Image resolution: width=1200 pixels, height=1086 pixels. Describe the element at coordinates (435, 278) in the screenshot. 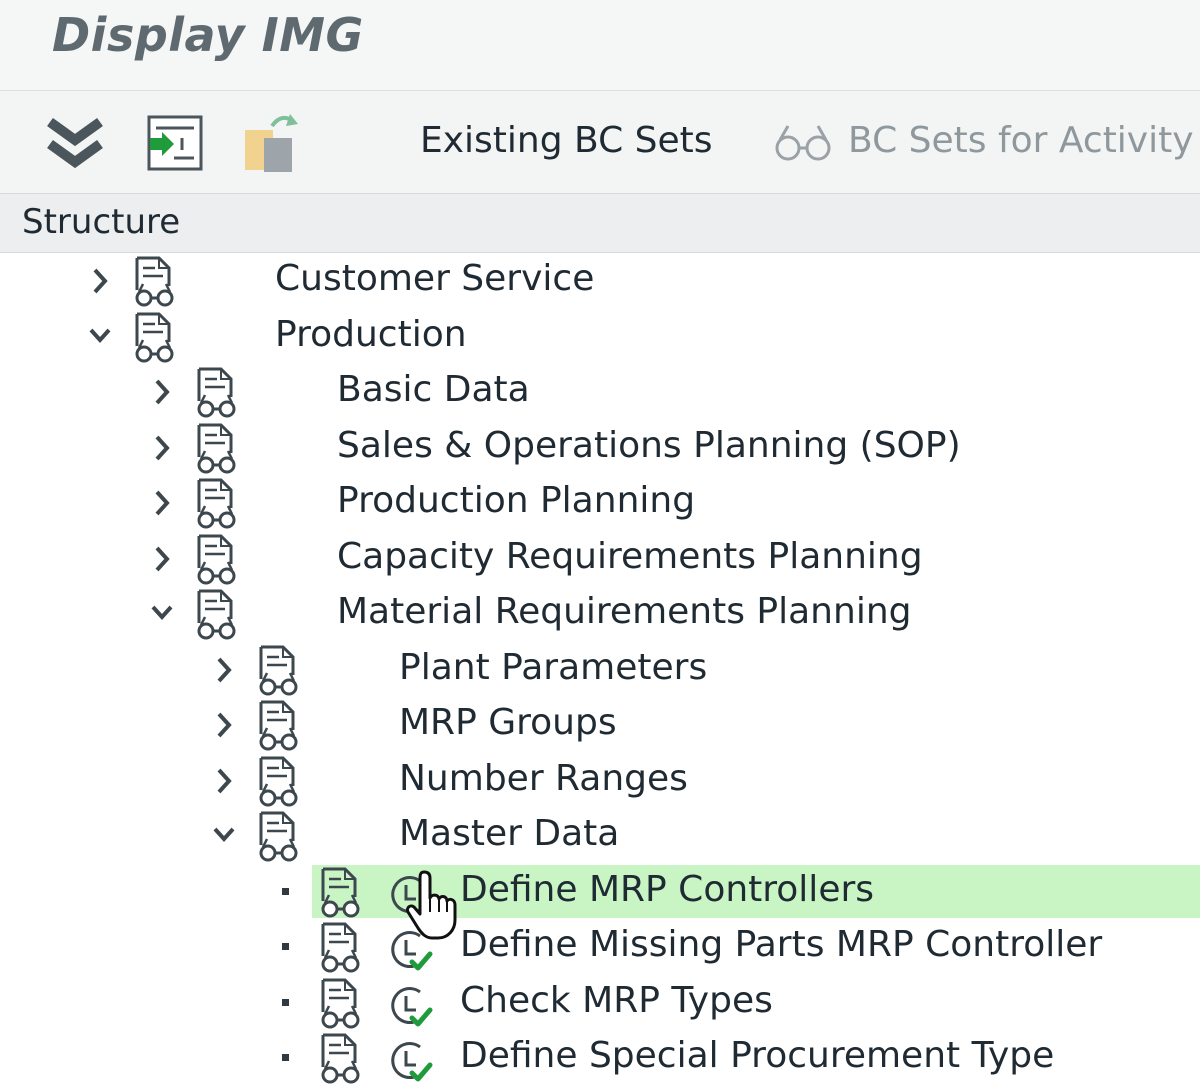

I see `tree-node-label: Customer Service` at that location.